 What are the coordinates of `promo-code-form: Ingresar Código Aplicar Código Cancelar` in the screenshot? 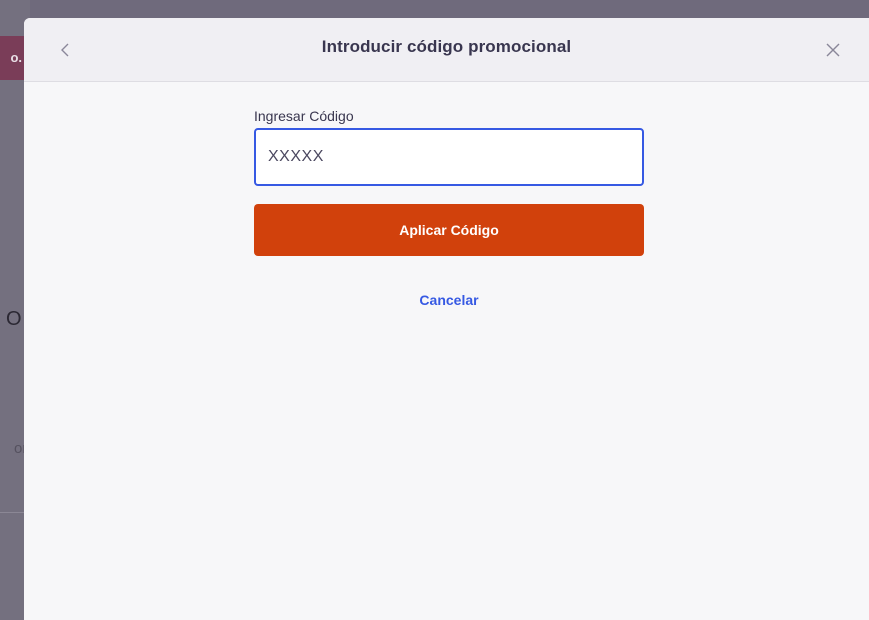 It's located at (449, 208).